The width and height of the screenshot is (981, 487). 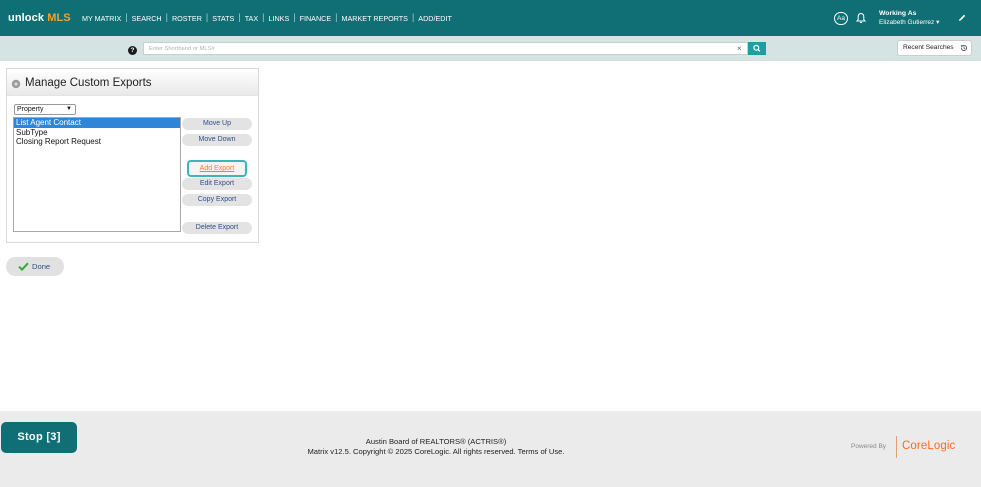 I want to click on search-button, so click(x=757, y=48).